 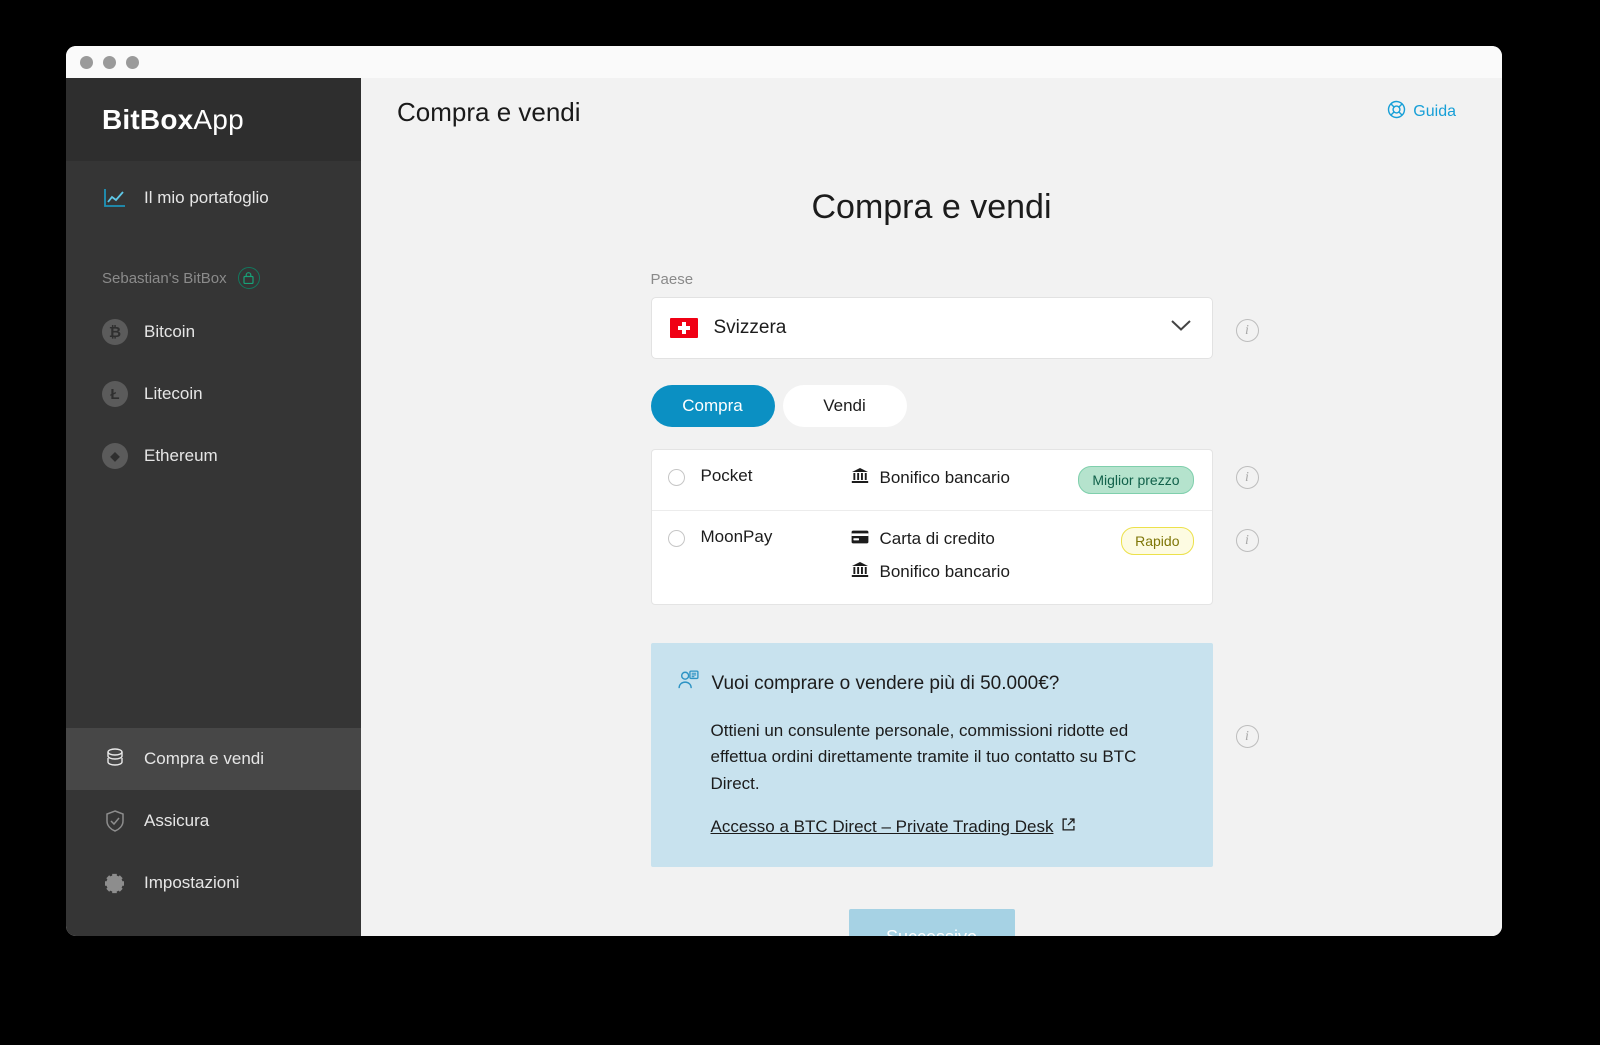 I want to click on page-title: Compra e vendi, so click(x=489, y=111).